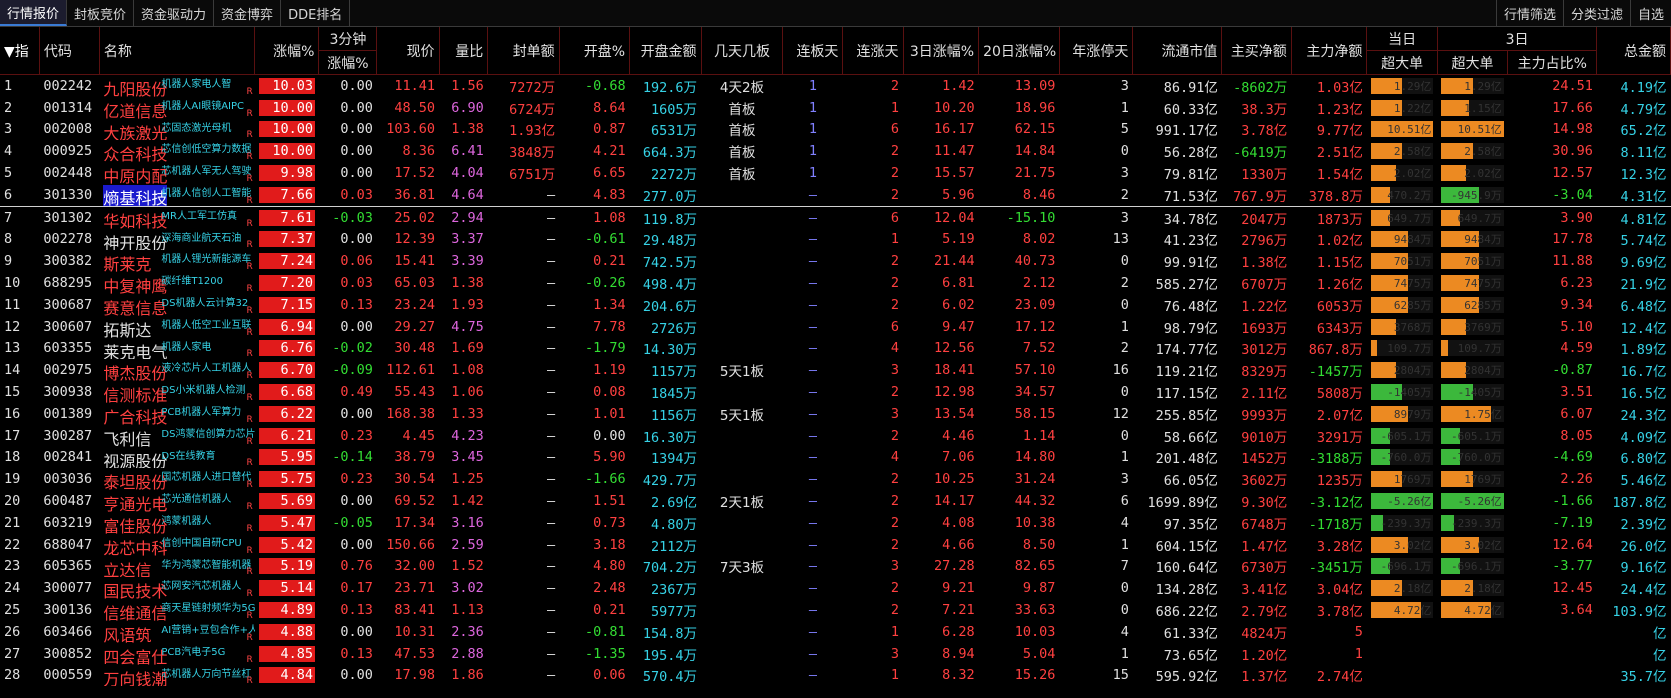 The image size is (1671, 698). What do you see at coordinates (316, 13) in the screenshot?
I see `tab-dde-rank: DDE排名` at bounding box center [316, 13].